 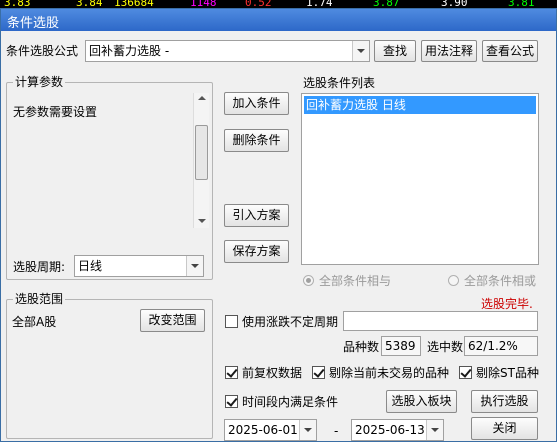 I want to click on forward-adjust-label: 前复权数据, so click(x=272, y=373).